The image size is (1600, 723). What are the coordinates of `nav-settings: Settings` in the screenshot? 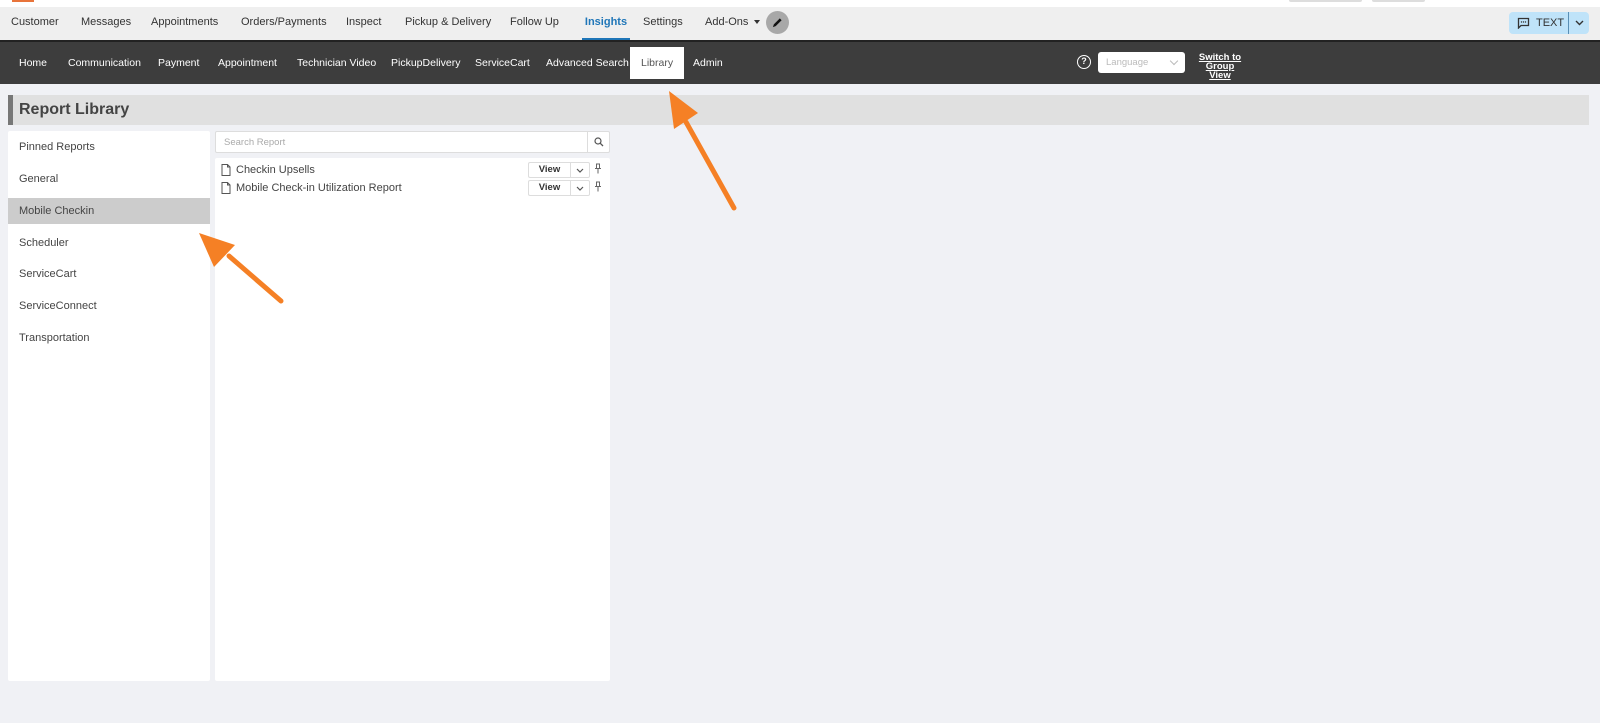 It's located at (663, 23).